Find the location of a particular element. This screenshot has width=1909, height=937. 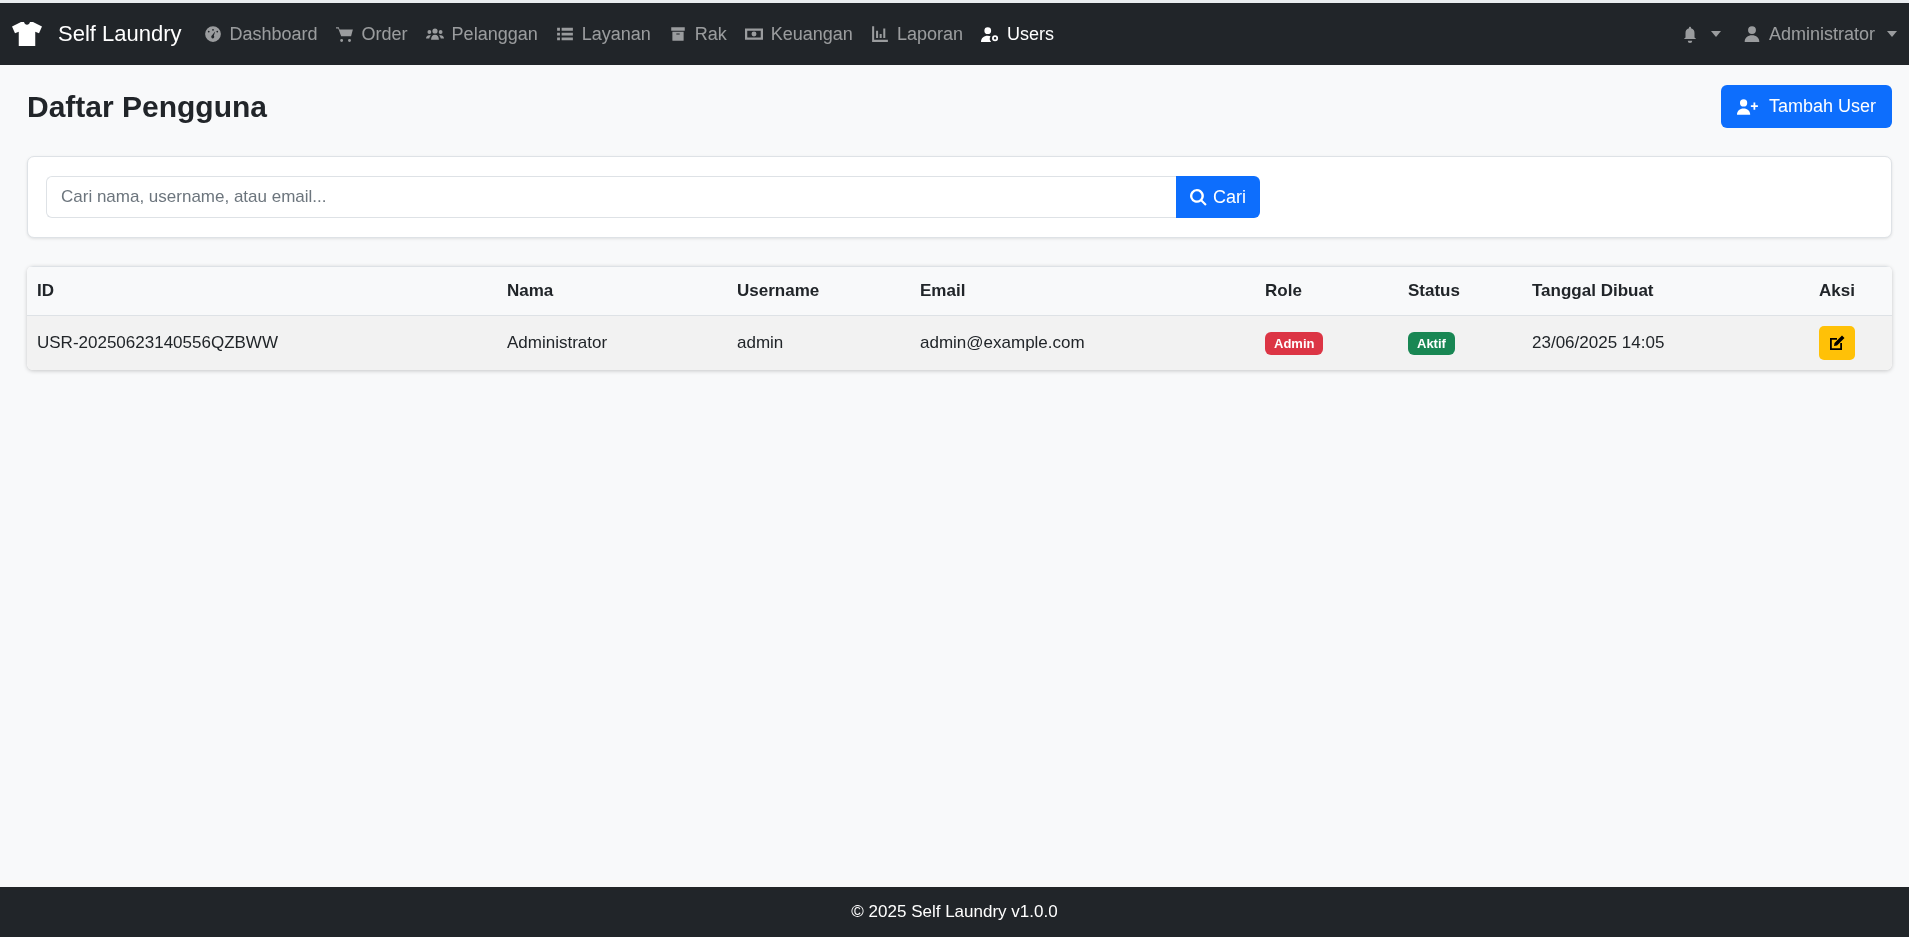

nav-link: Order is located at coordinates (371, 34).